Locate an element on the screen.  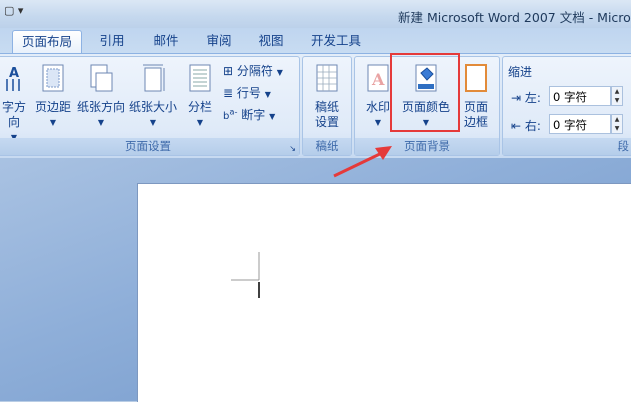
text-direction-icon: A is located at coordinates (13, 78).